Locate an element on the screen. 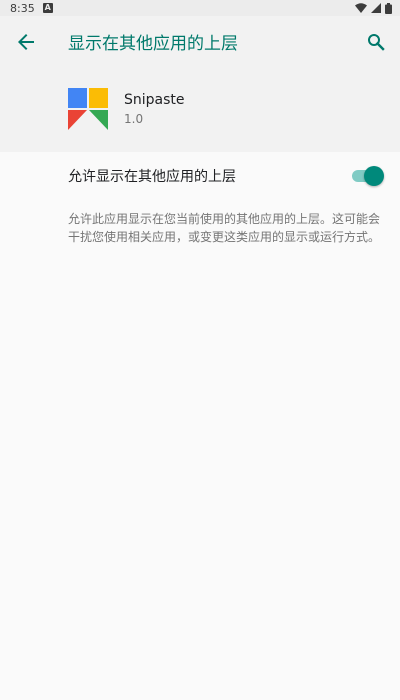  app-name: Snipaste is located at coordinates (154, 100).